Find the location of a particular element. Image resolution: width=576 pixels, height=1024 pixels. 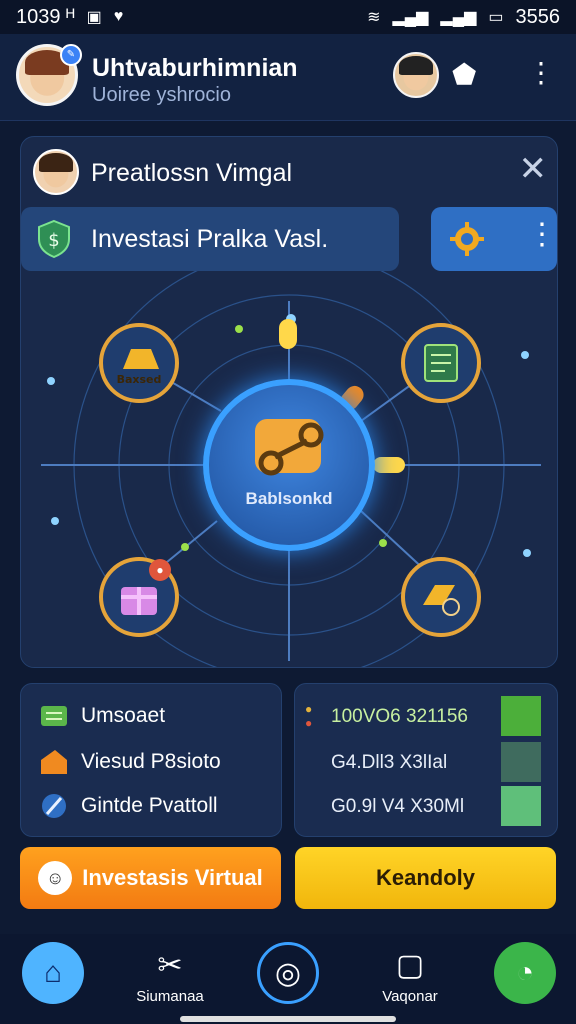

status-clock: 3556 is located at coordinates (538, 16).